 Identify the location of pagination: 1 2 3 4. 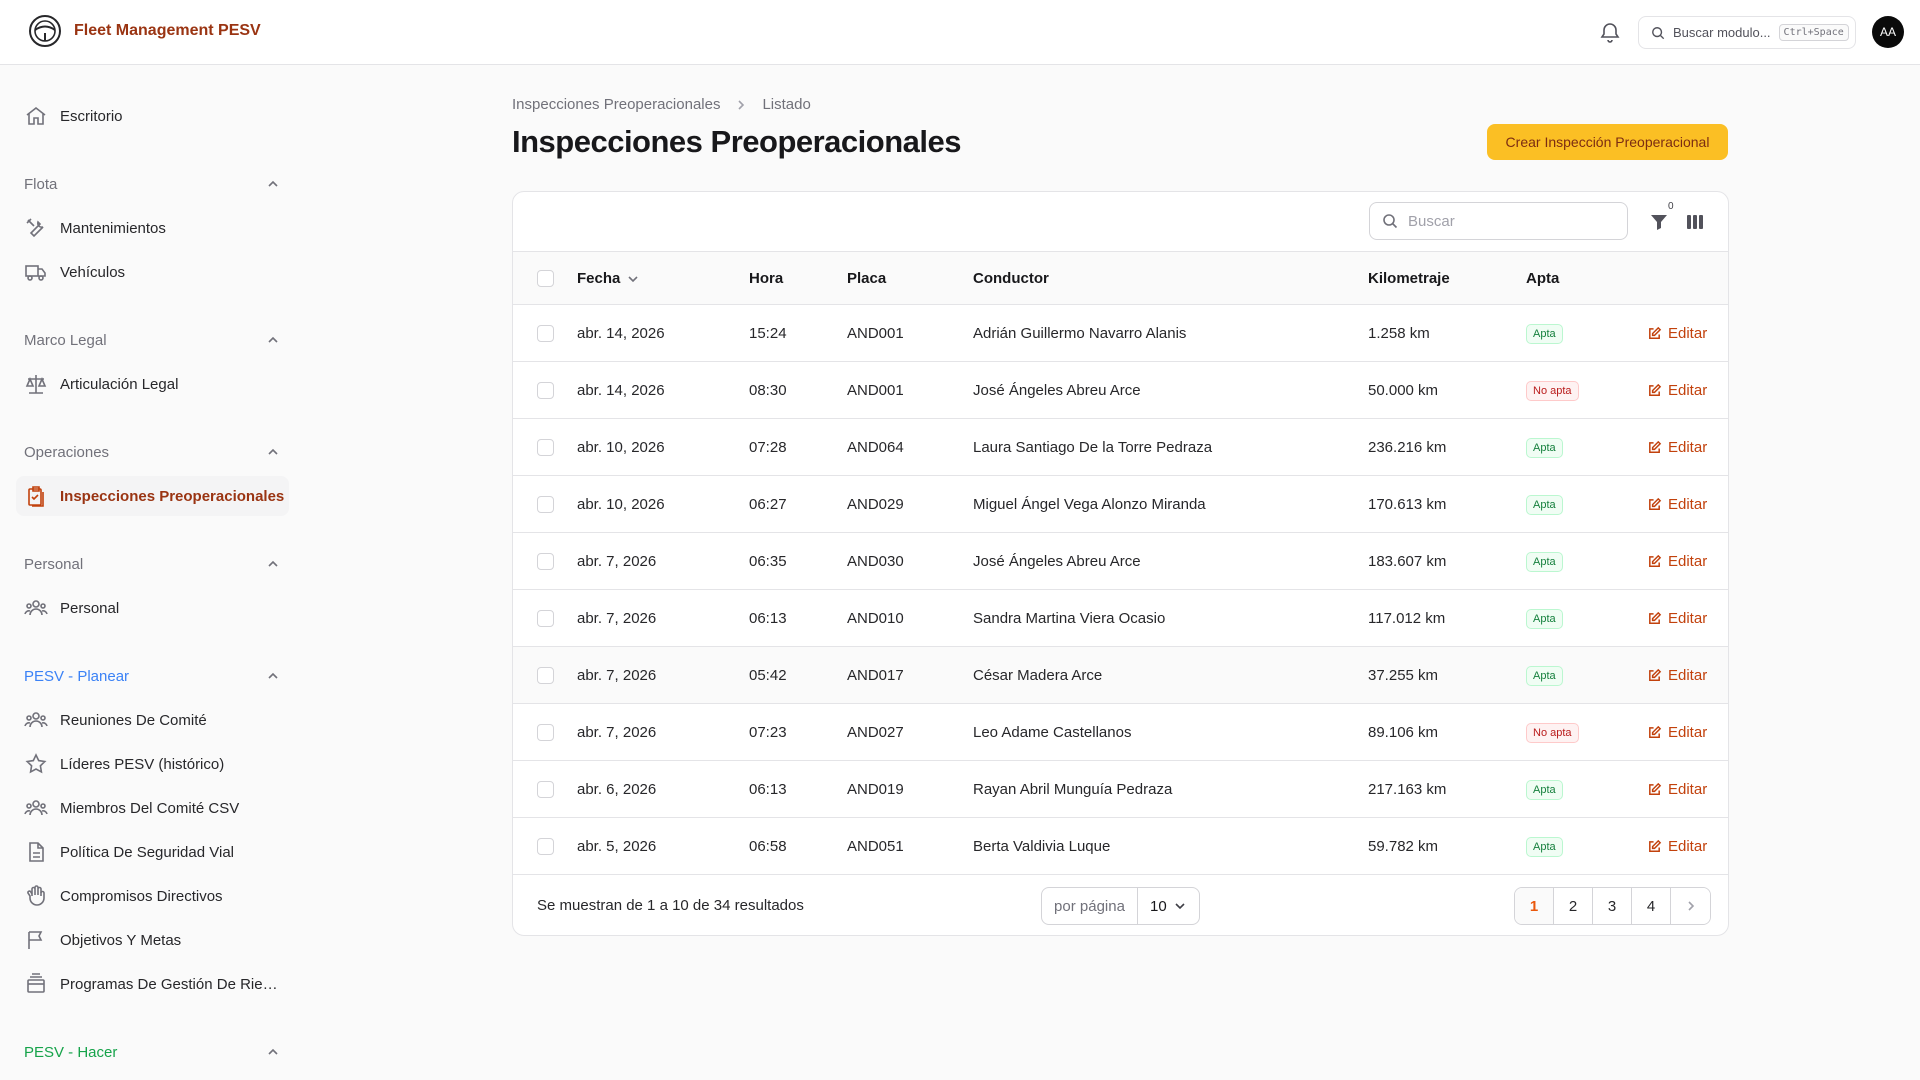
(1612, 906).